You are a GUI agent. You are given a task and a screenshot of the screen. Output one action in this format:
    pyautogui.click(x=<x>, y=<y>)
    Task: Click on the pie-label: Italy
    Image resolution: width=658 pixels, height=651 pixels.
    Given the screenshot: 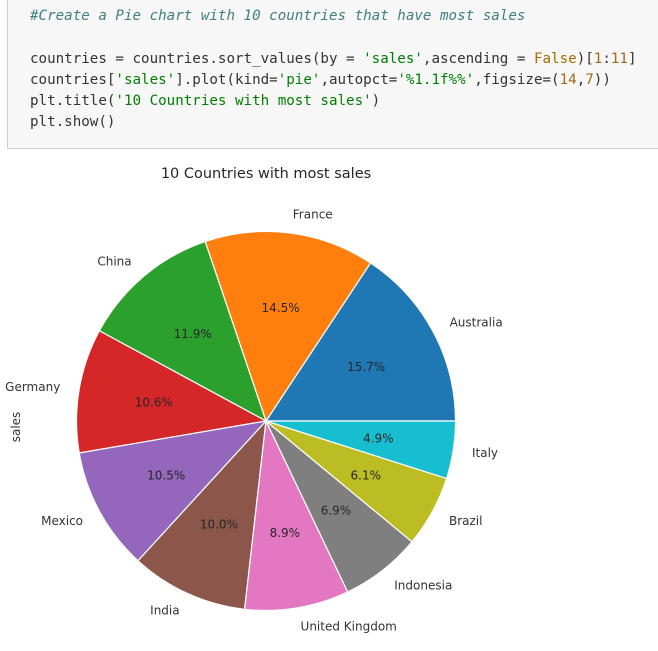 What is the action you would take?
    pyautogui.click(x=485, y=453)
    